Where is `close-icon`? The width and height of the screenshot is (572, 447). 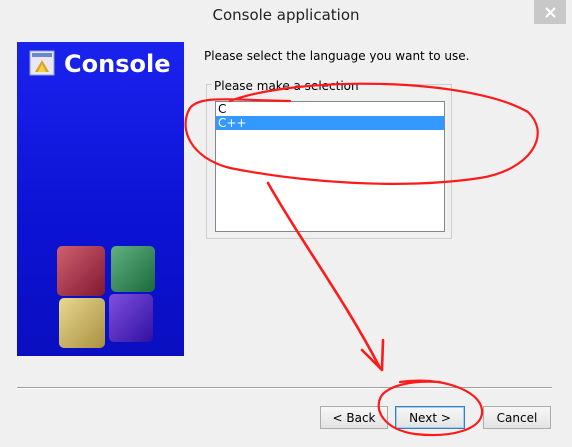
close-icon is located at coordinates (550, 12).